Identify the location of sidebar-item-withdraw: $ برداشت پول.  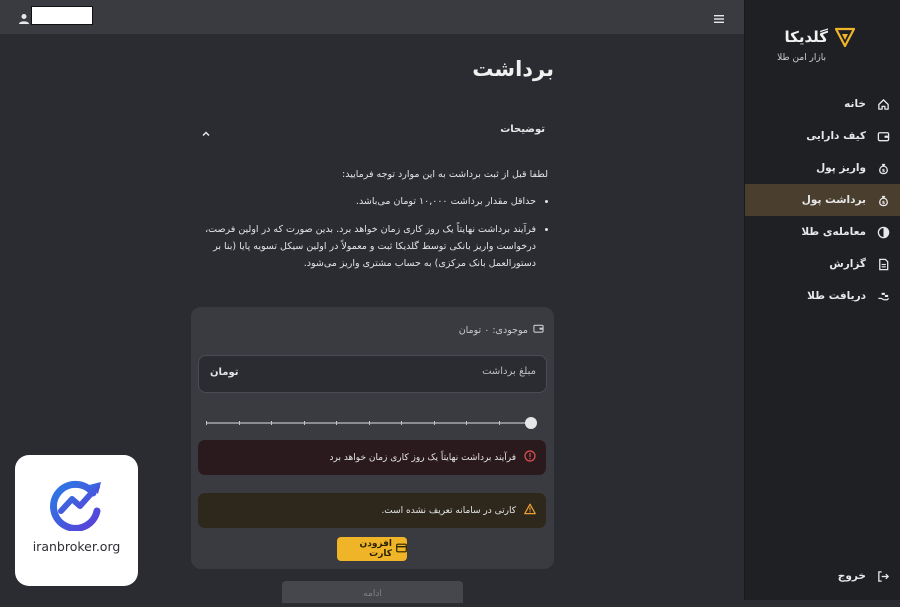
(822, 200).